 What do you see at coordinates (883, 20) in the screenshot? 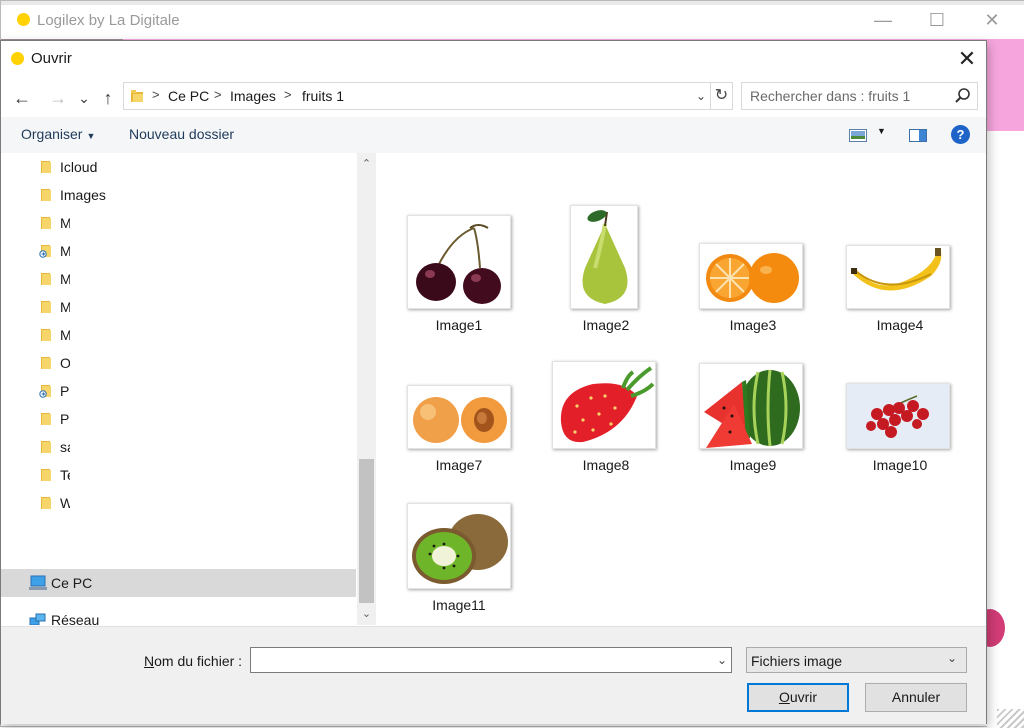
I see `minimize-button: —` at bounding box center [883, 20].